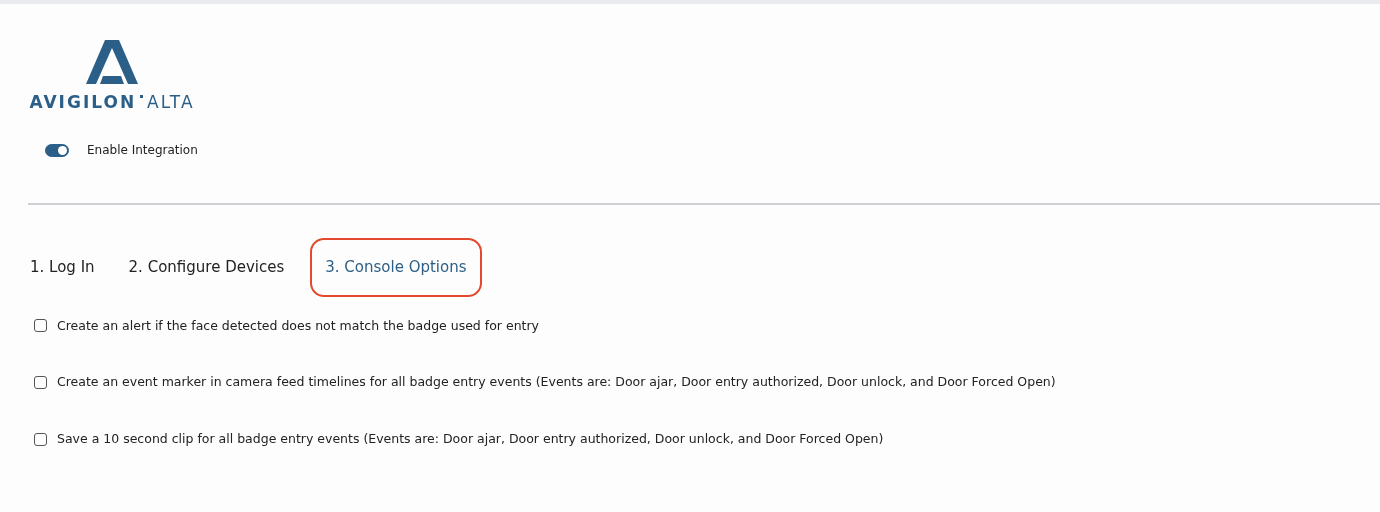 The height and width of the screenshot is (512, 1380). I want to click on logo-icon, so click(112, 62).